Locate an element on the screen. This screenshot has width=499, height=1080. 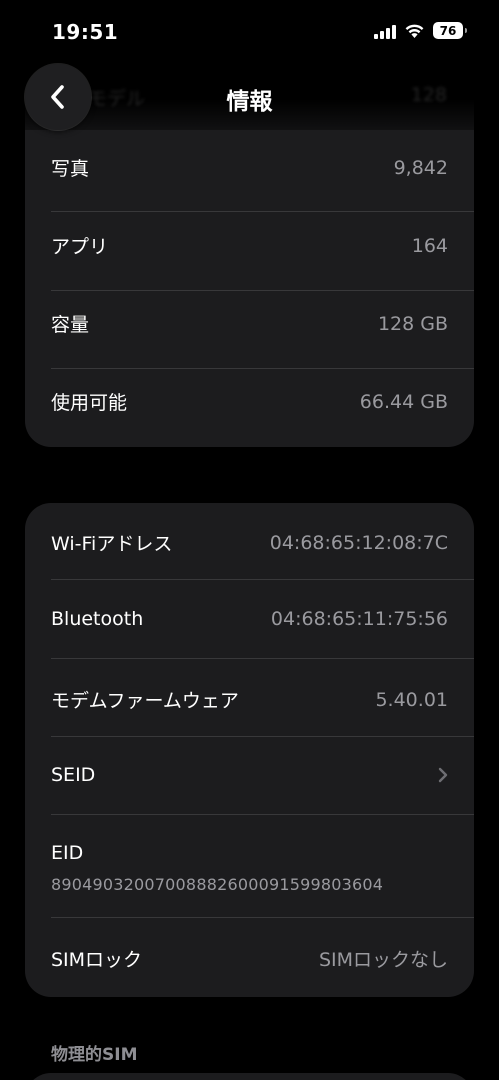
list-item-capacity: 容量 128 GB is located at coordinates (249, 323).